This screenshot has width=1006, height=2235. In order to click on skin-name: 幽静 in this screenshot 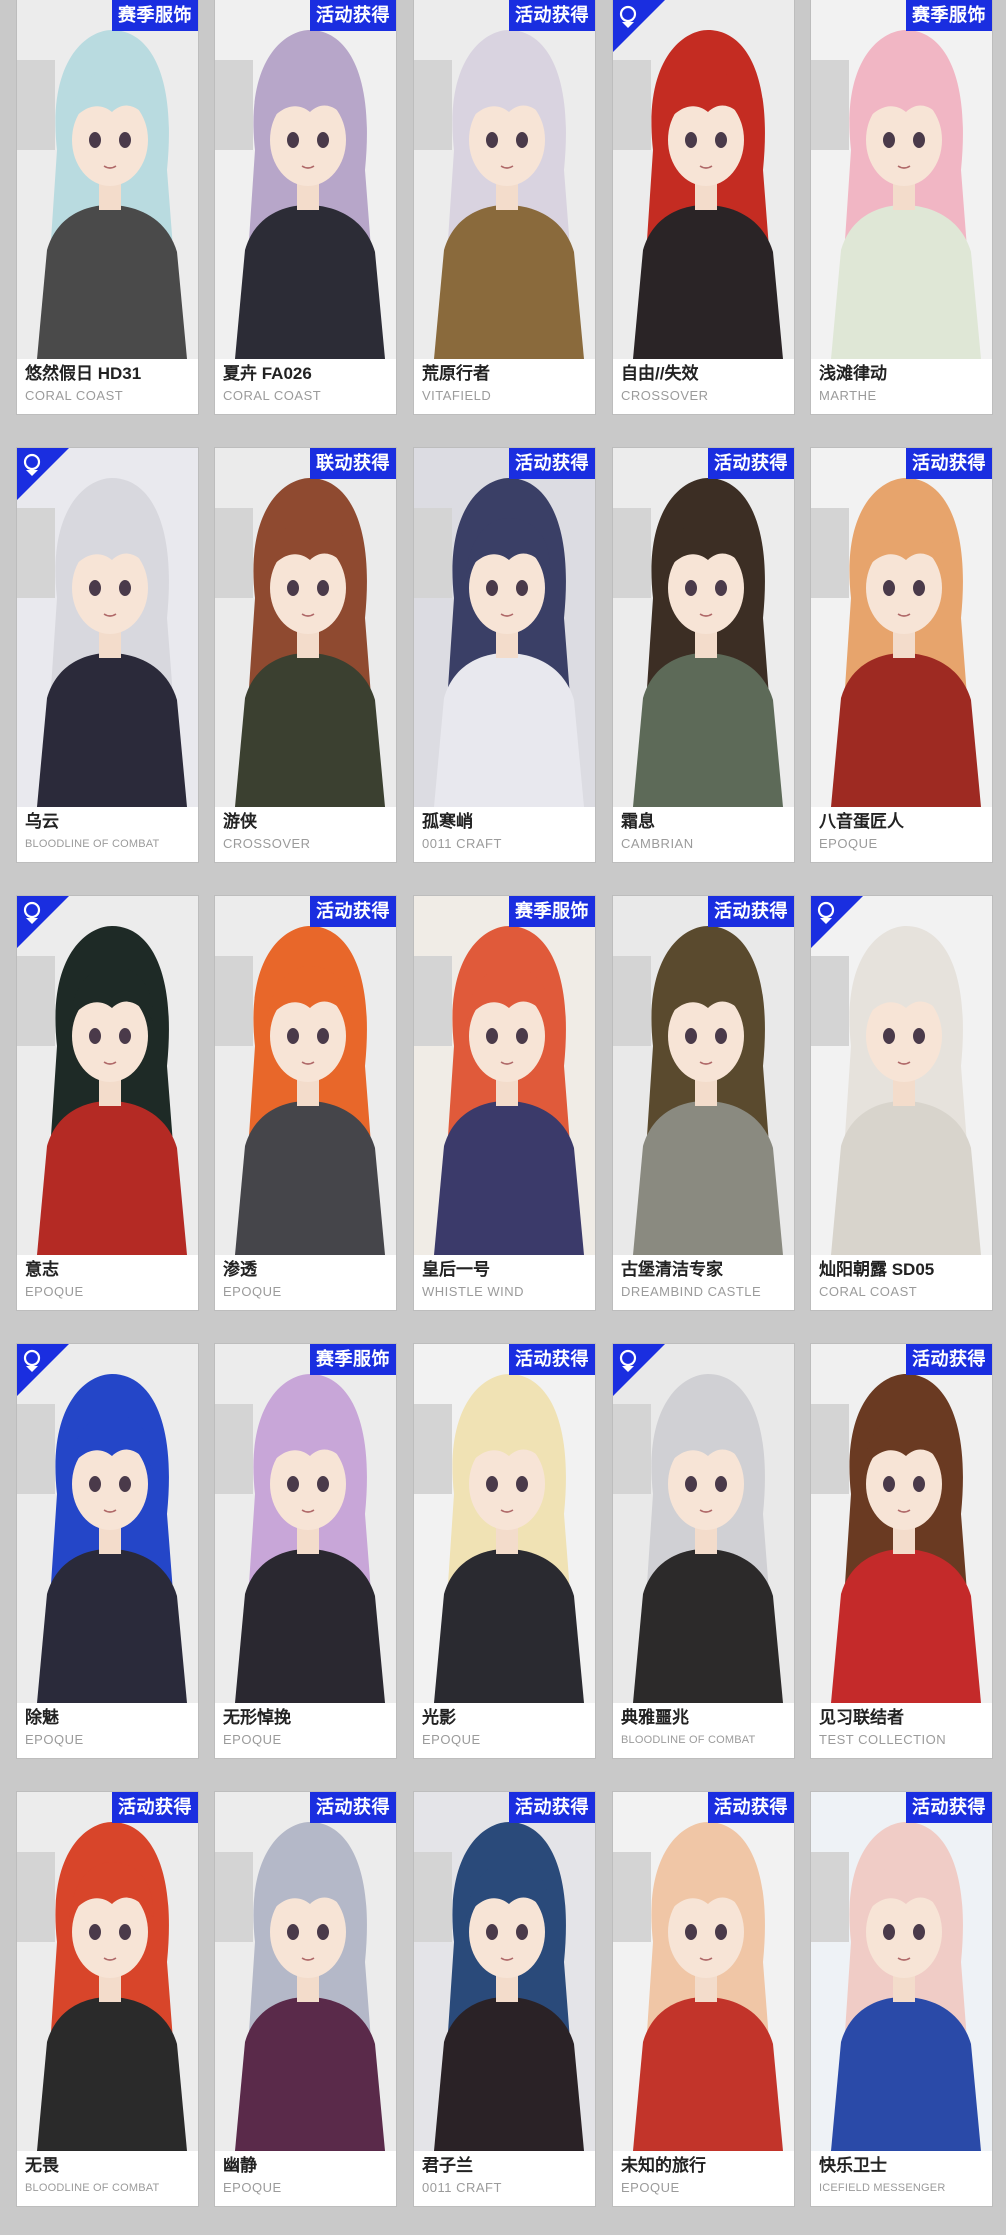, I will do `click(240, 2165)`.